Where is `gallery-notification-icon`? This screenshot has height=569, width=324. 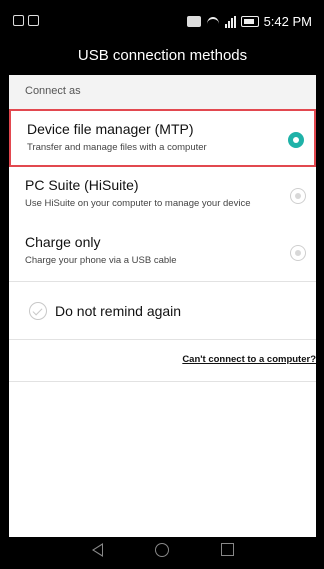 gallery-notification-icon is located at coordinates (18, 20).